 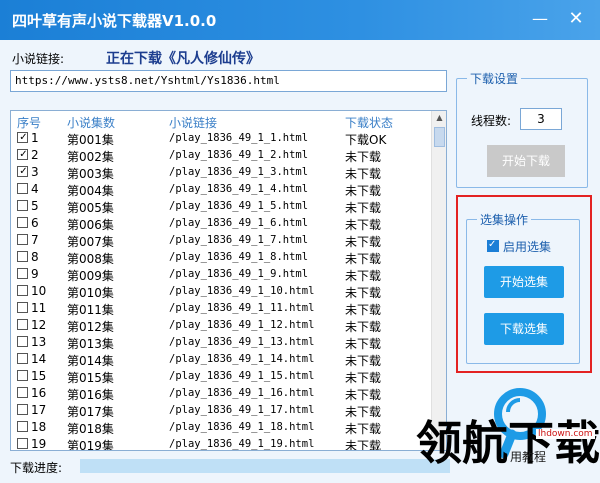 I want to click on header-status: 下载状态, so click(x=369, y=122).